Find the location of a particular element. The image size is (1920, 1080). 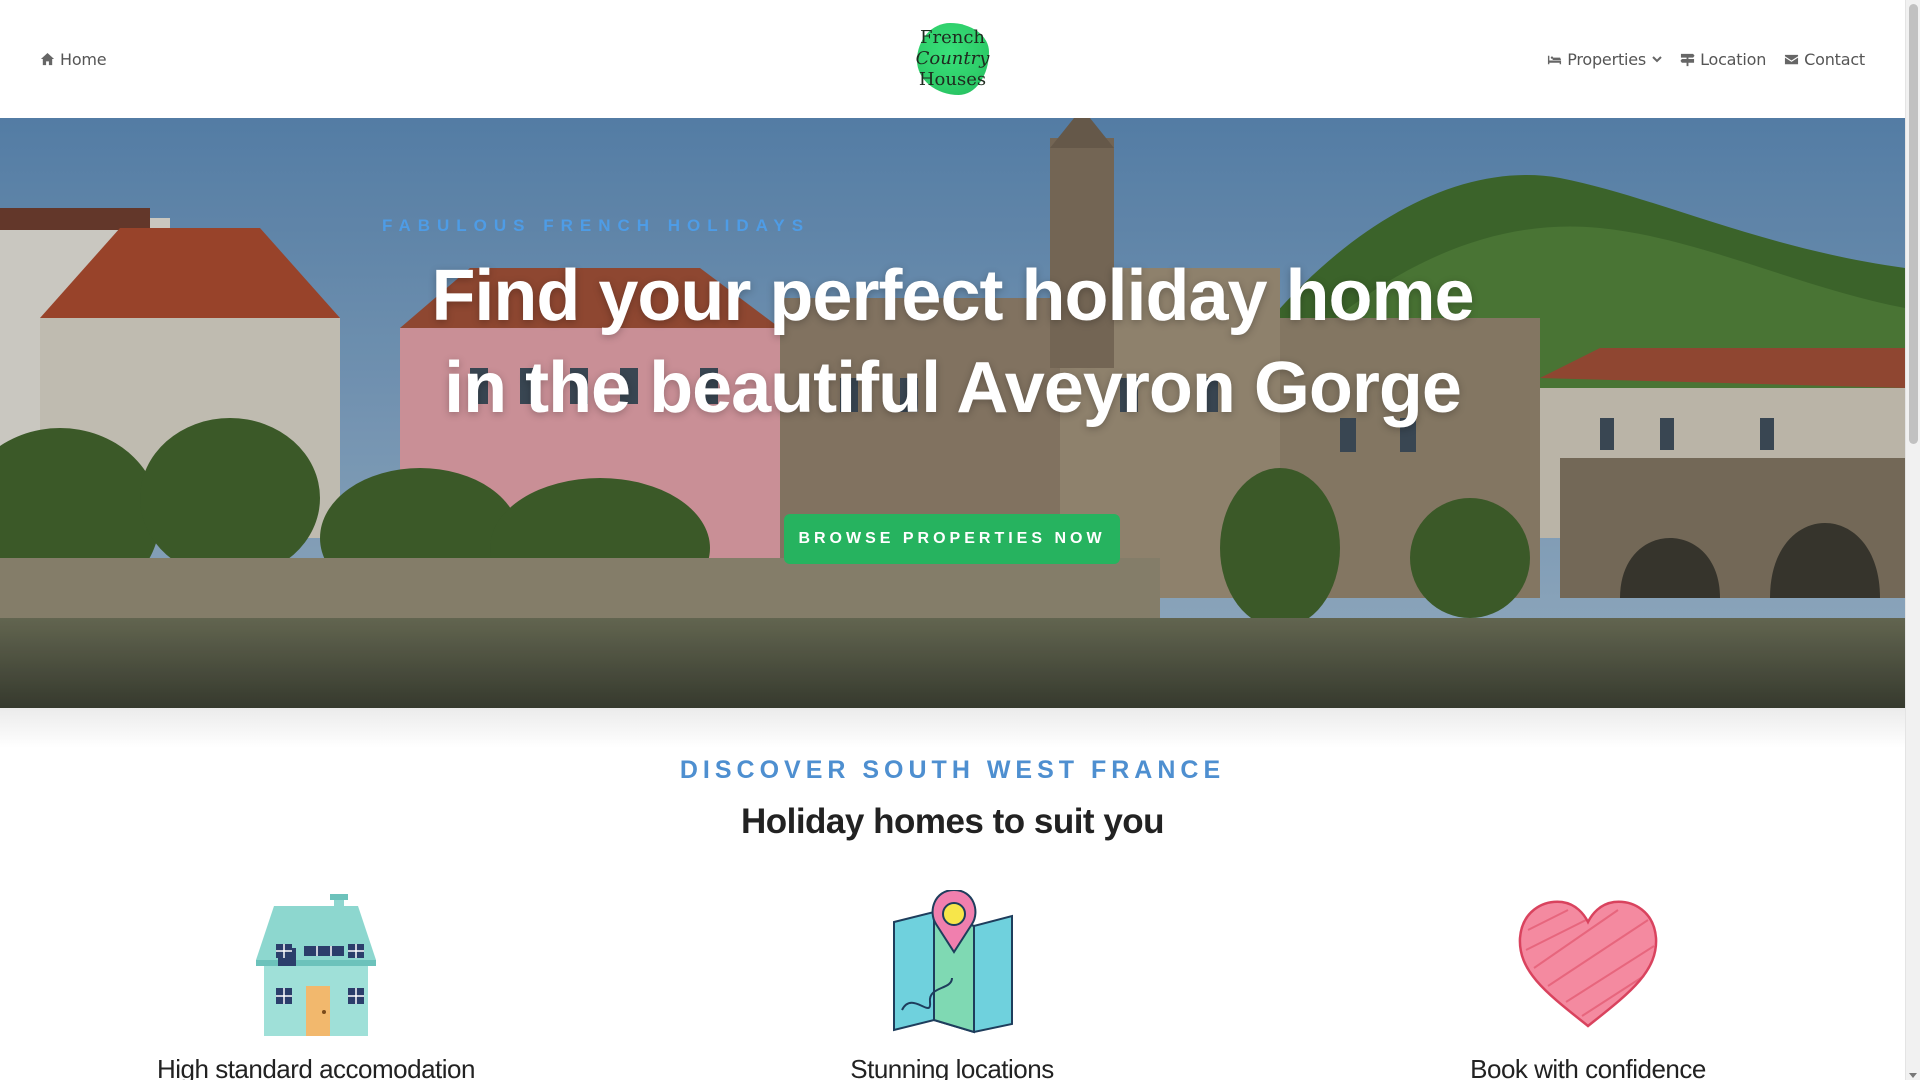

map-pin-icon is located at coordinates (953, 962).